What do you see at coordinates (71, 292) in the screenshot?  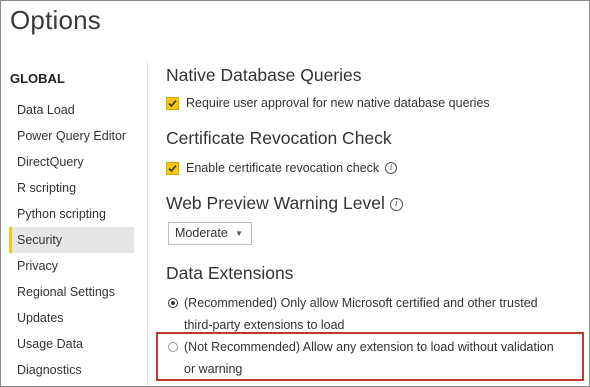 I see `sidebar-item-regional-settings: Regional Settings` at bounding box center [71, 292].